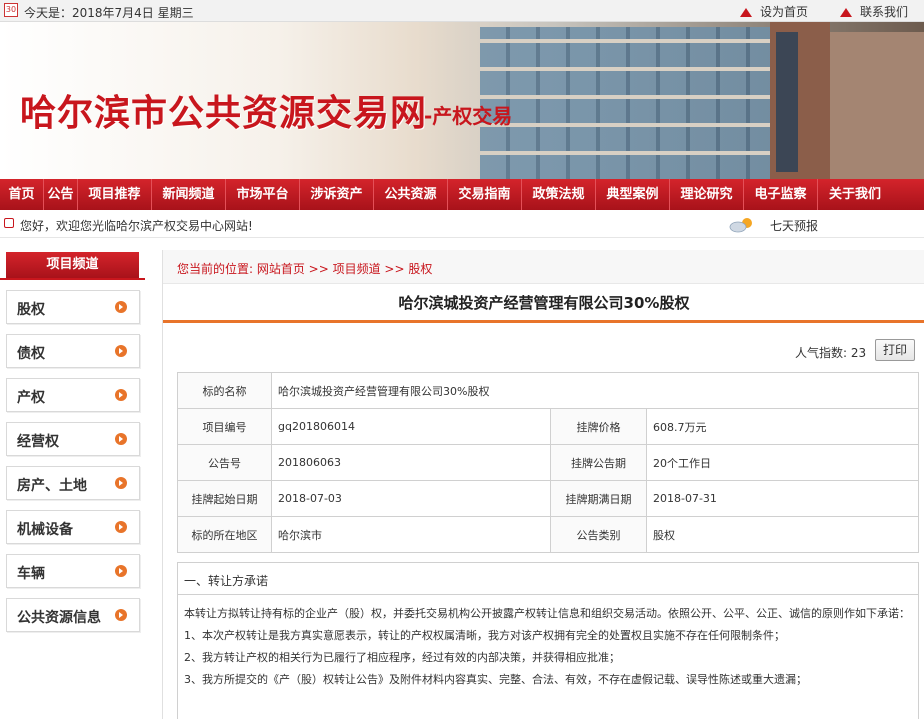 The width and height of the screenshot is (924, 719). I want to click on table-key: 挂牌价格, so click(598, 426).